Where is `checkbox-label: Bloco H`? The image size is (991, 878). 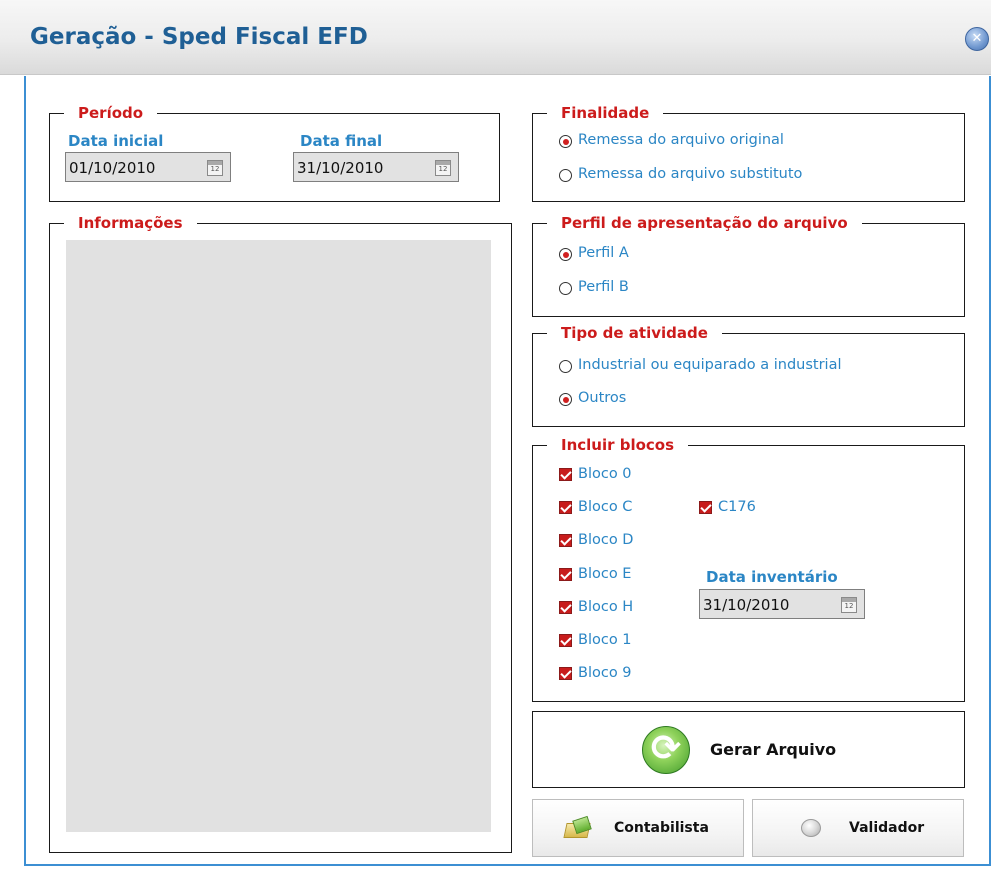
checkbox-label: Bloco H is located at coordinates (606, 607).